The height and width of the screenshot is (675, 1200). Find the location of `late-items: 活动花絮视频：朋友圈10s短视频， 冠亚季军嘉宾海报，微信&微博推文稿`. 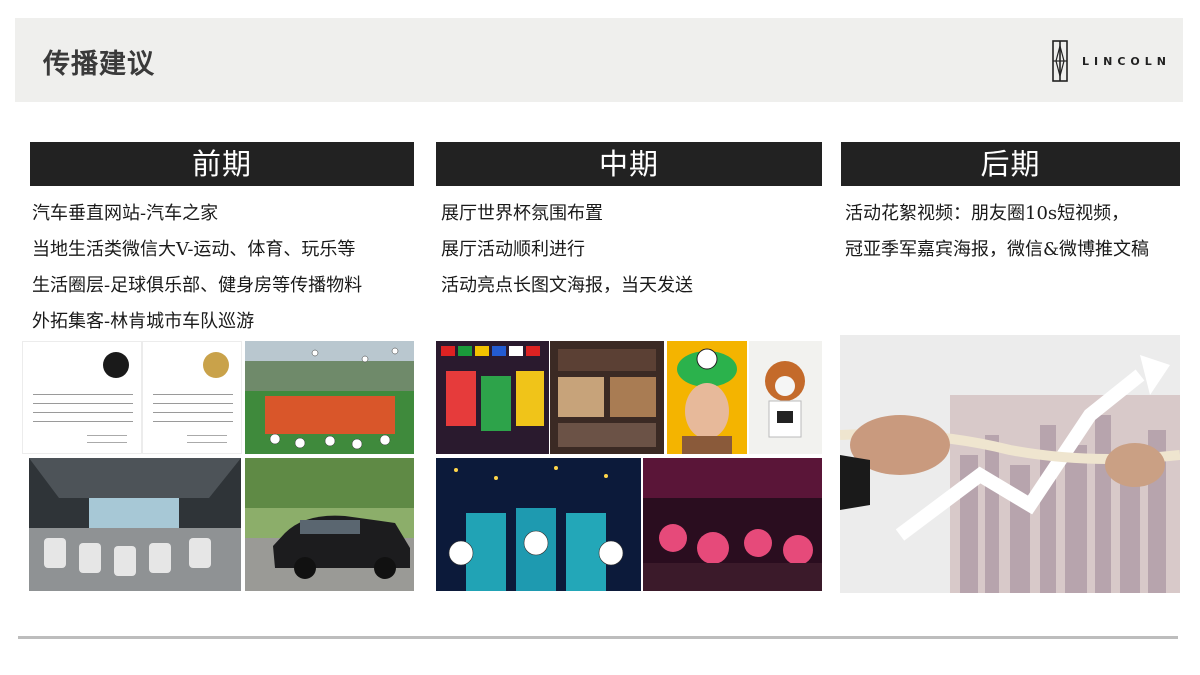

late-items: 活动花絮视频：朋友圈10s短视频， 冠亚季军嘉宾海报，微信&微博推文稿 is located at coordinates (997, 232).